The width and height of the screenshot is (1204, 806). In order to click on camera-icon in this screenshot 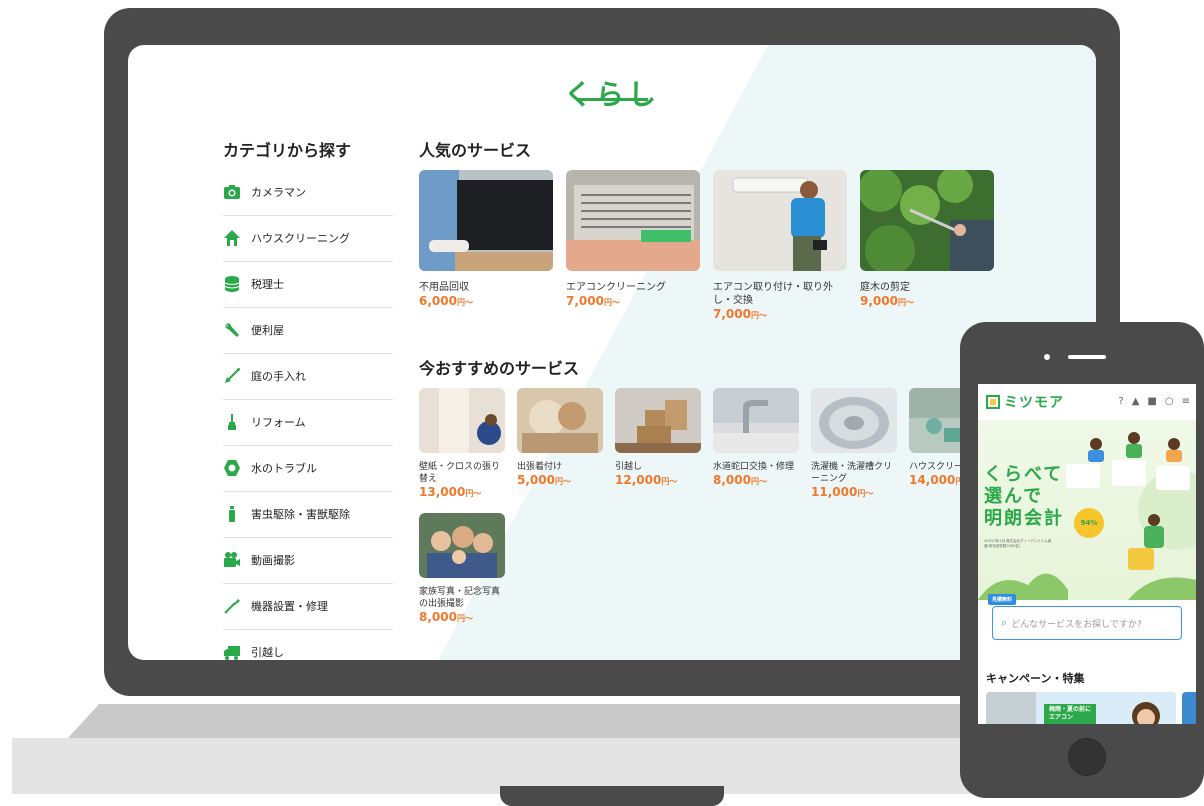, I will do `click(232, 192)`.